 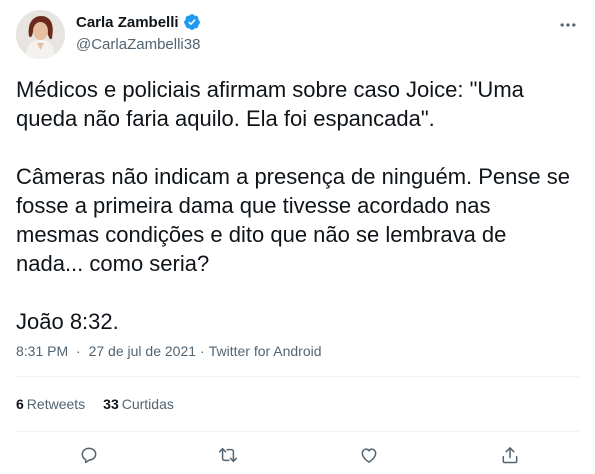 What do you see at coordinates (138, 44) in the screenshot?
I see `author-handle: @CarlaZambelli38` at bounding box center [138, 44].